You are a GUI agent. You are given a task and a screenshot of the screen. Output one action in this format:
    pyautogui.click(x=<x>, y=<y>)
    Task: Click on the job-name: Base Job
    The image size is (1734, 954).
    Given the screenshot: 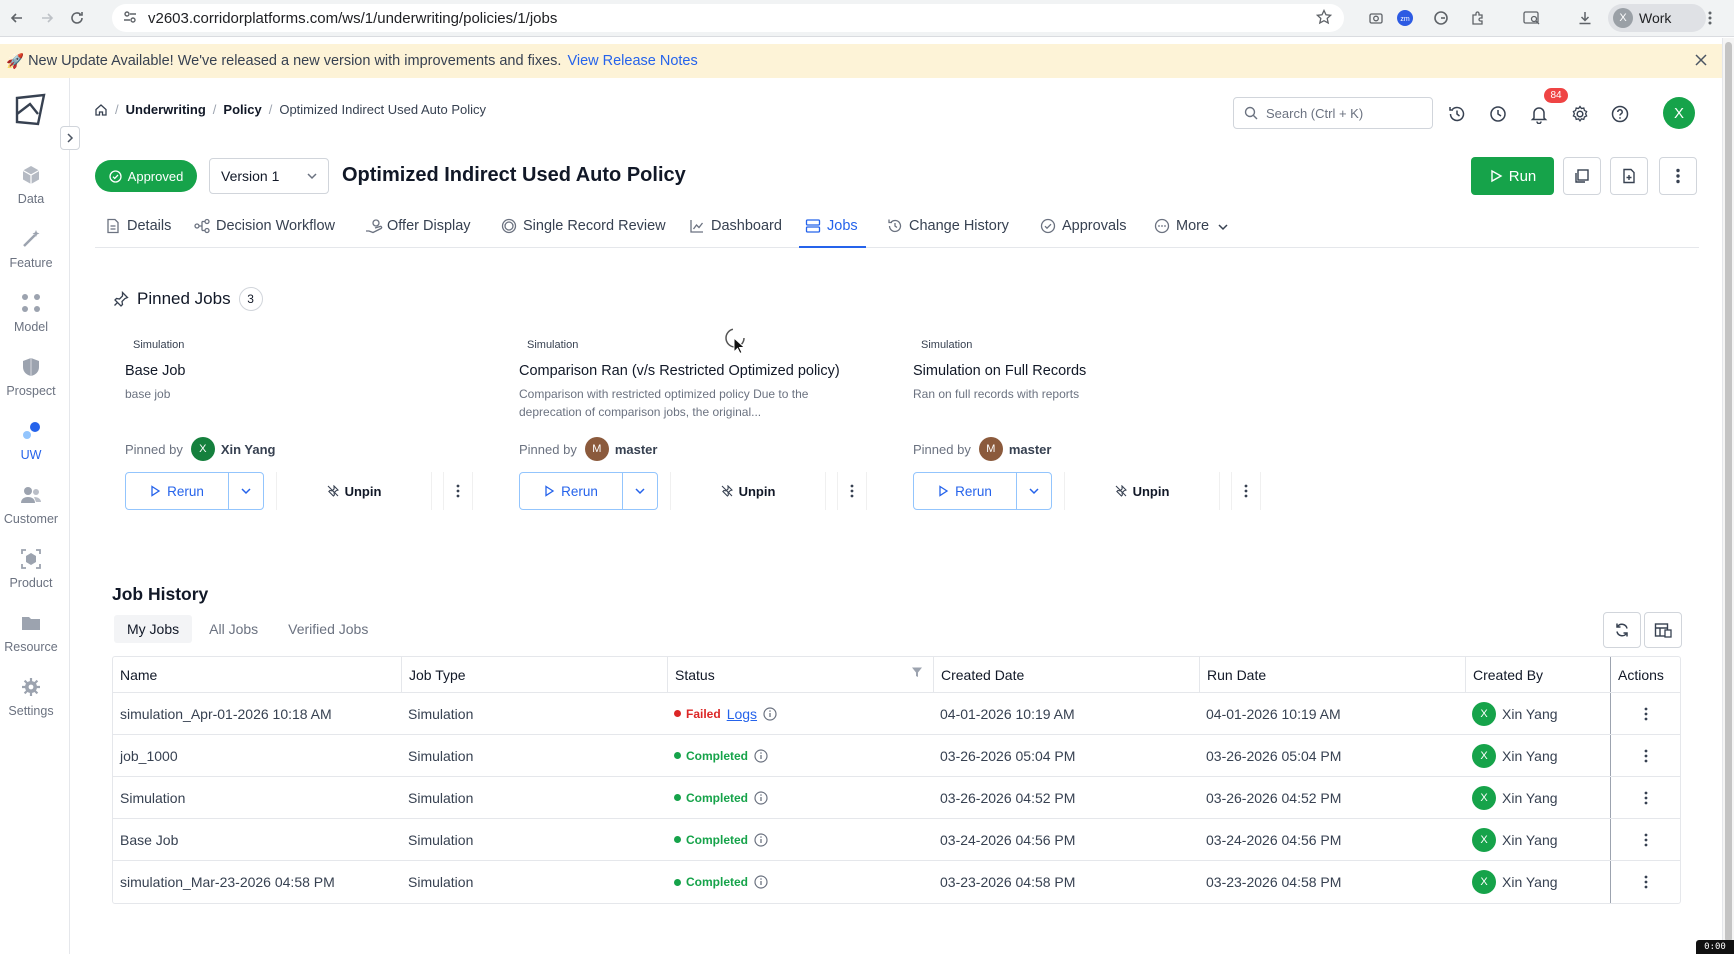 What is the action you would take?
    pyautogui.click(x=155, y=371)
    